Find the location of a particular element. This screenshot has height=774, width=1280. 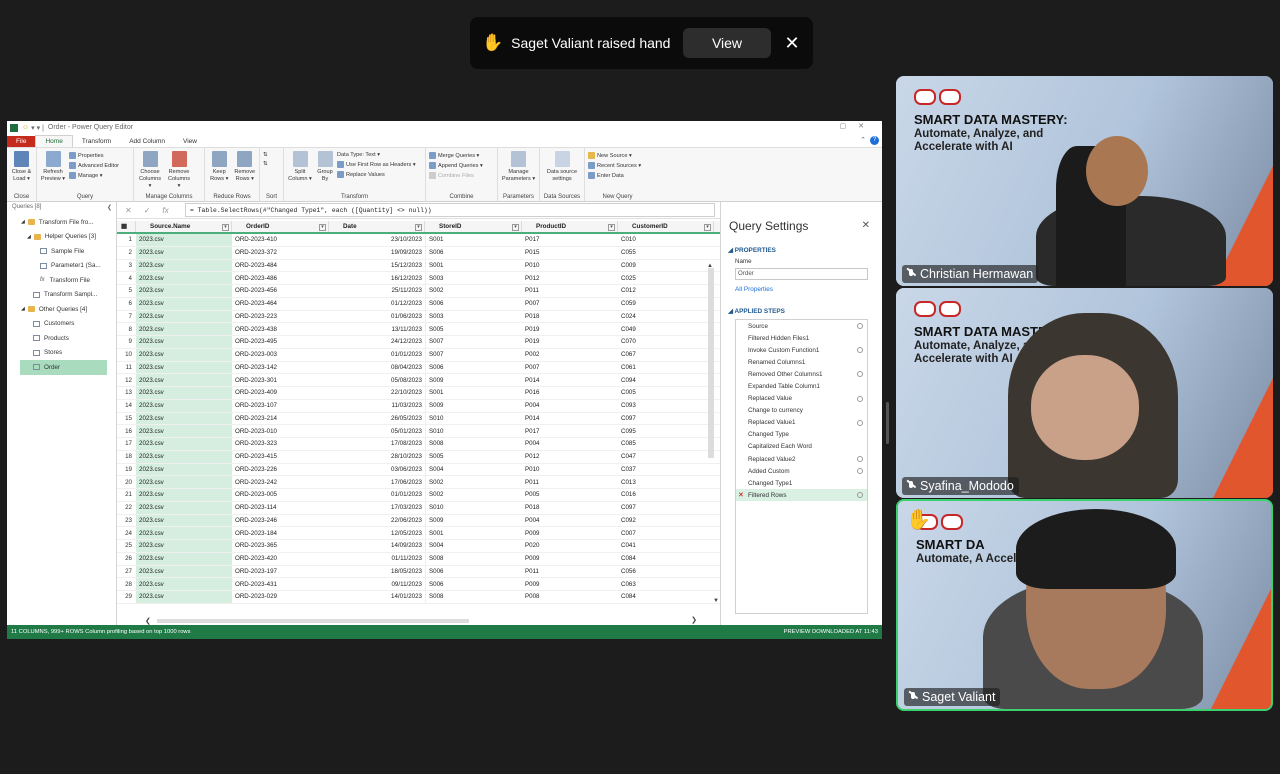

applied-step: Expanded Table Column1 is located at coordinates (801, 386).